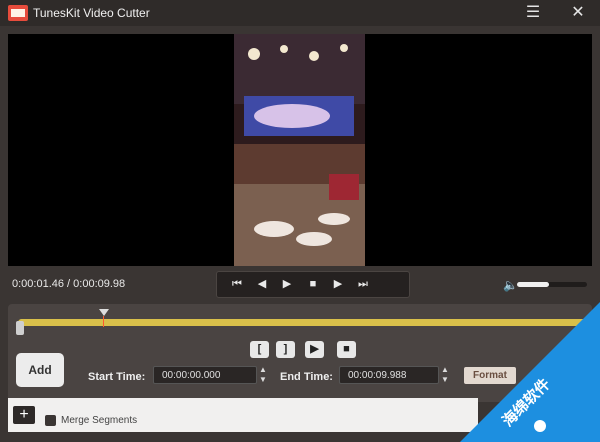  What do you see at coordinates (533, 13) in the screenshot?
I see `menu-icon: ☰` at bounding box center [533, 13].